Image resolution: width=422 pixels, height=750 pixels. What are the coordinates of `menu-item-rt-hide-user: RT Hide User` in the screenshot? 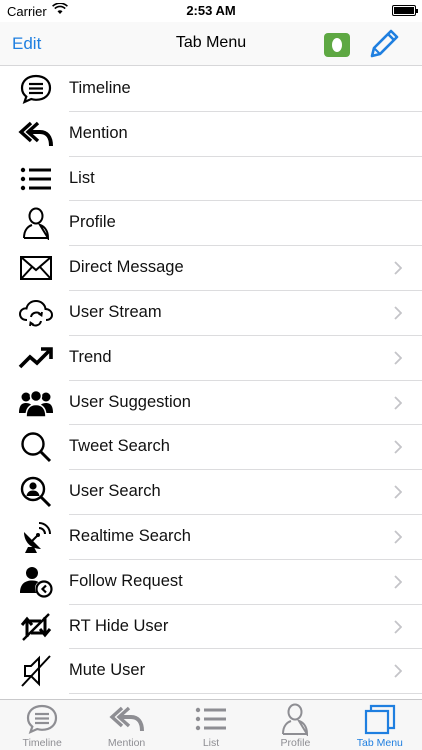 It's located at (211, 627).